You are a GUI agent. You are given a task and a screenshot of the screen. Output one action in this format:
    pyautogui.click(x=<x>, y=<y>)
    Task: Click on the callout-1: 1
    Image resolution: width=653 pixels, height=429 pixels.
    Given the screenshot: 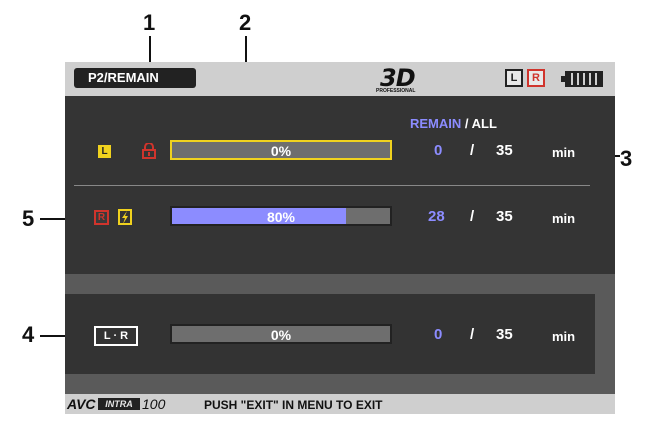 What is the action you would take?
    pyautogui.click(x=149, y=22)
    